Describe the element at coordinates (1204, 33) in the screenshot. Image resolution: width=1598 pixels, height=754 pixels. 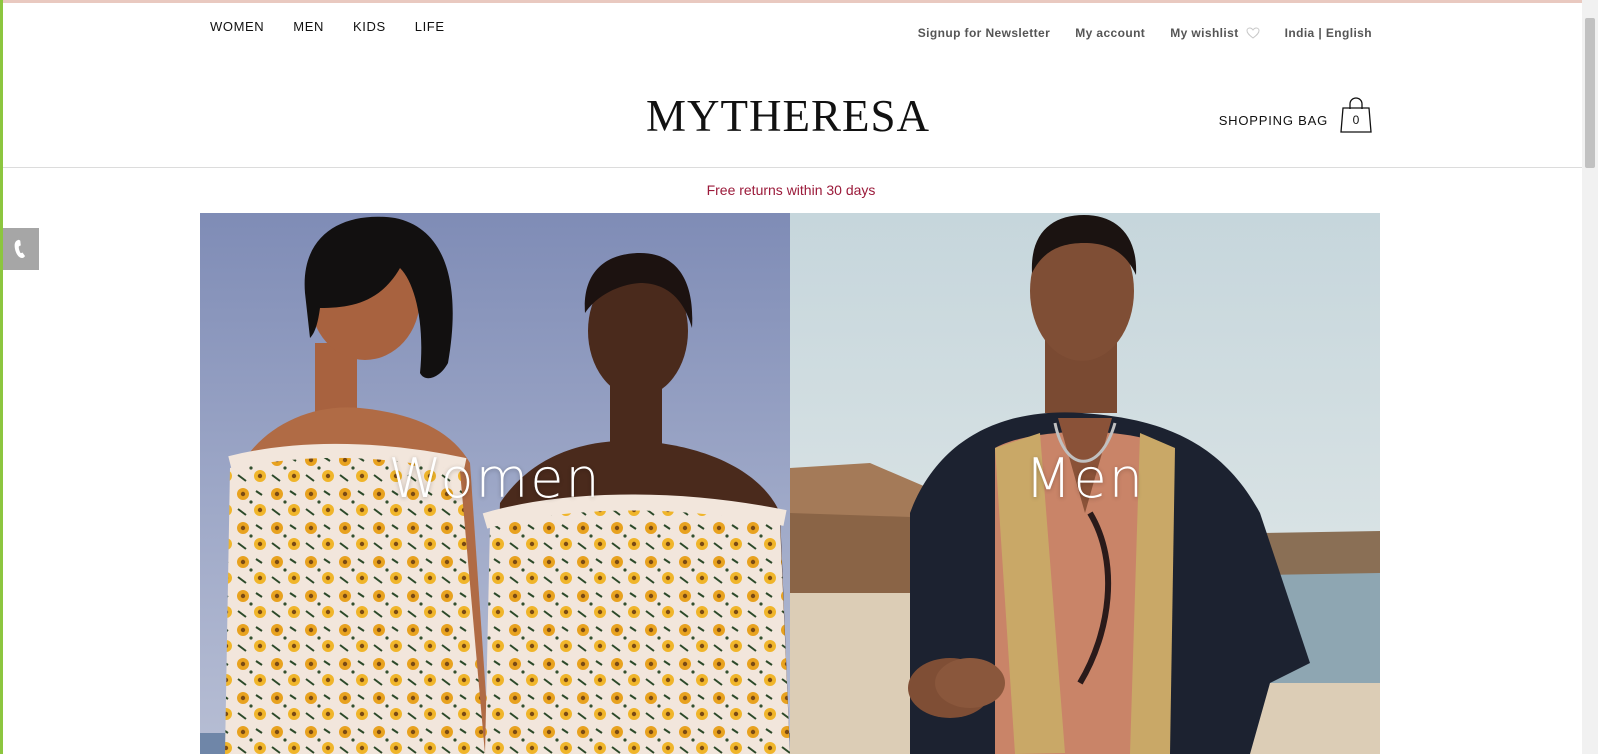
I see `wishlist-label: My wishlist` at that location.